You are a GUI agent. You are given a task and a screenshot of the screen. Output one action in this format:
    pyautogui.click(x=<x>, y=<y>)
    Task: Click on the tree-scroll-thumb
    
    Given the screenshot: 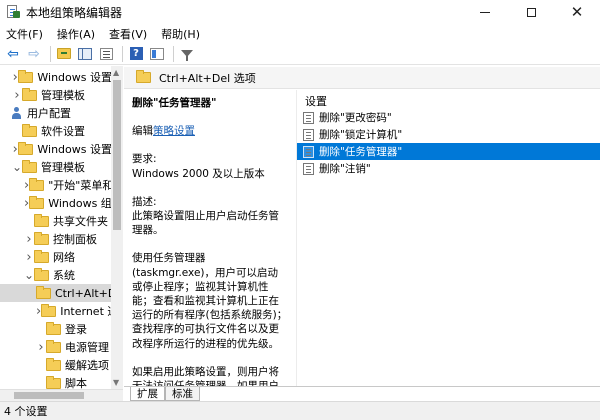 What is the action you would take?
    pyautogui.click(x=117, y=155)
    